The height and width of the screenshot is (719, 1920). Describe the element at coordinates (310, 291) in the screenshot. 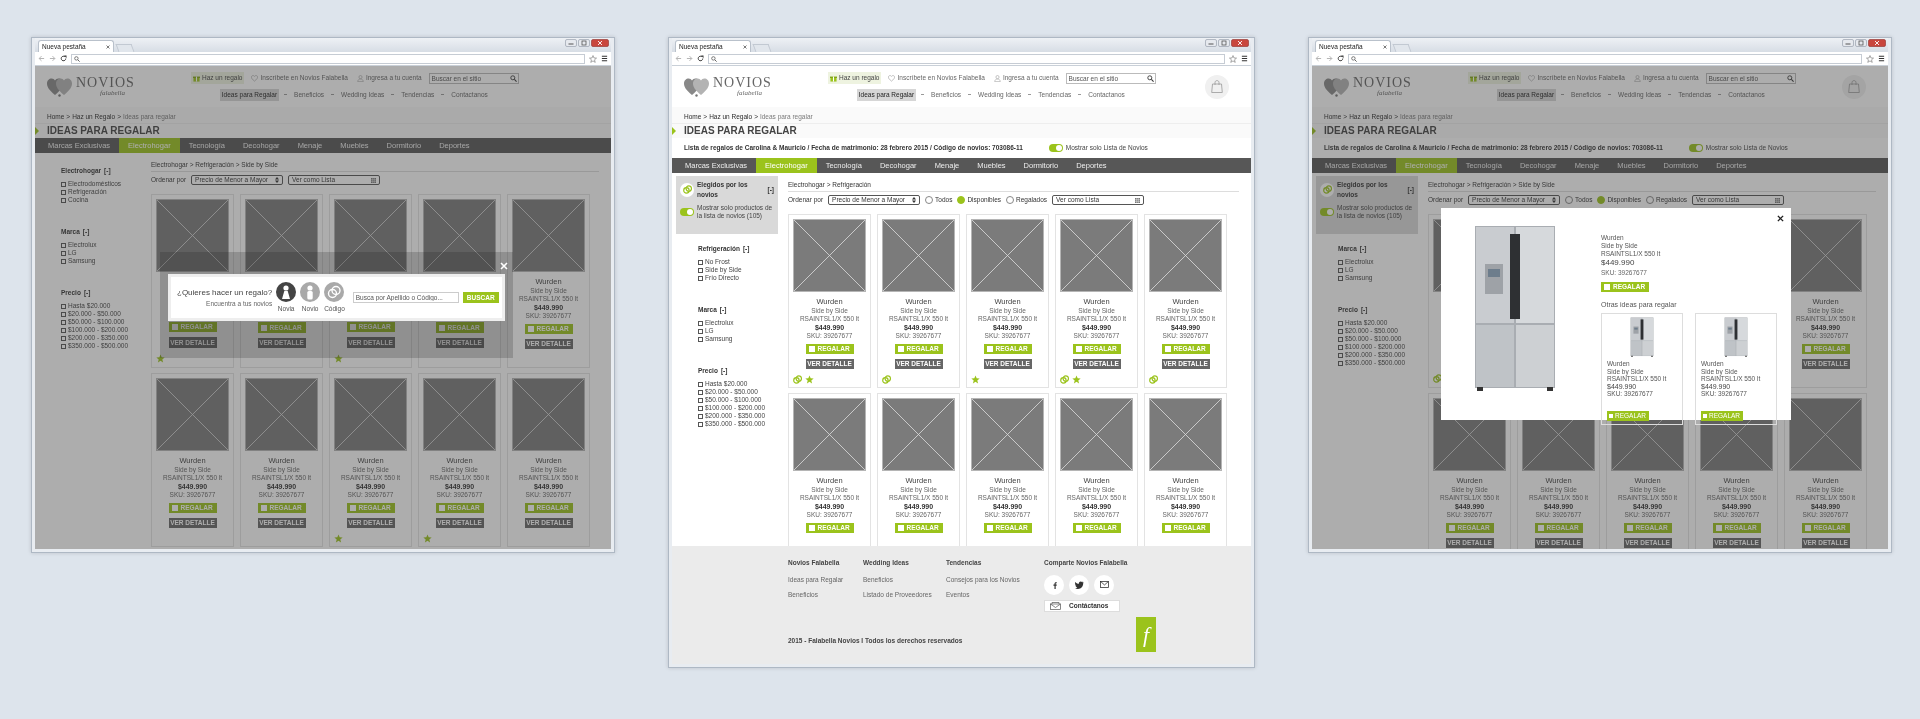

I see `groom-icon` at that location.